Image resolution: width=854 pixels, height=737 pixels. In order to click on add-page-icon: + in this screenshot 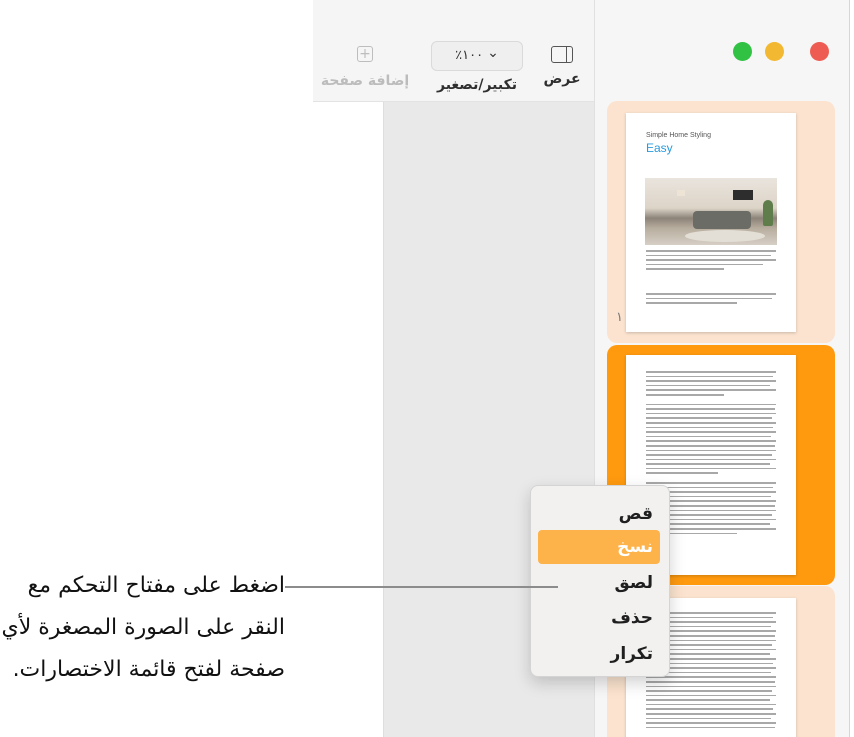, I will do `click(365, 54)`.